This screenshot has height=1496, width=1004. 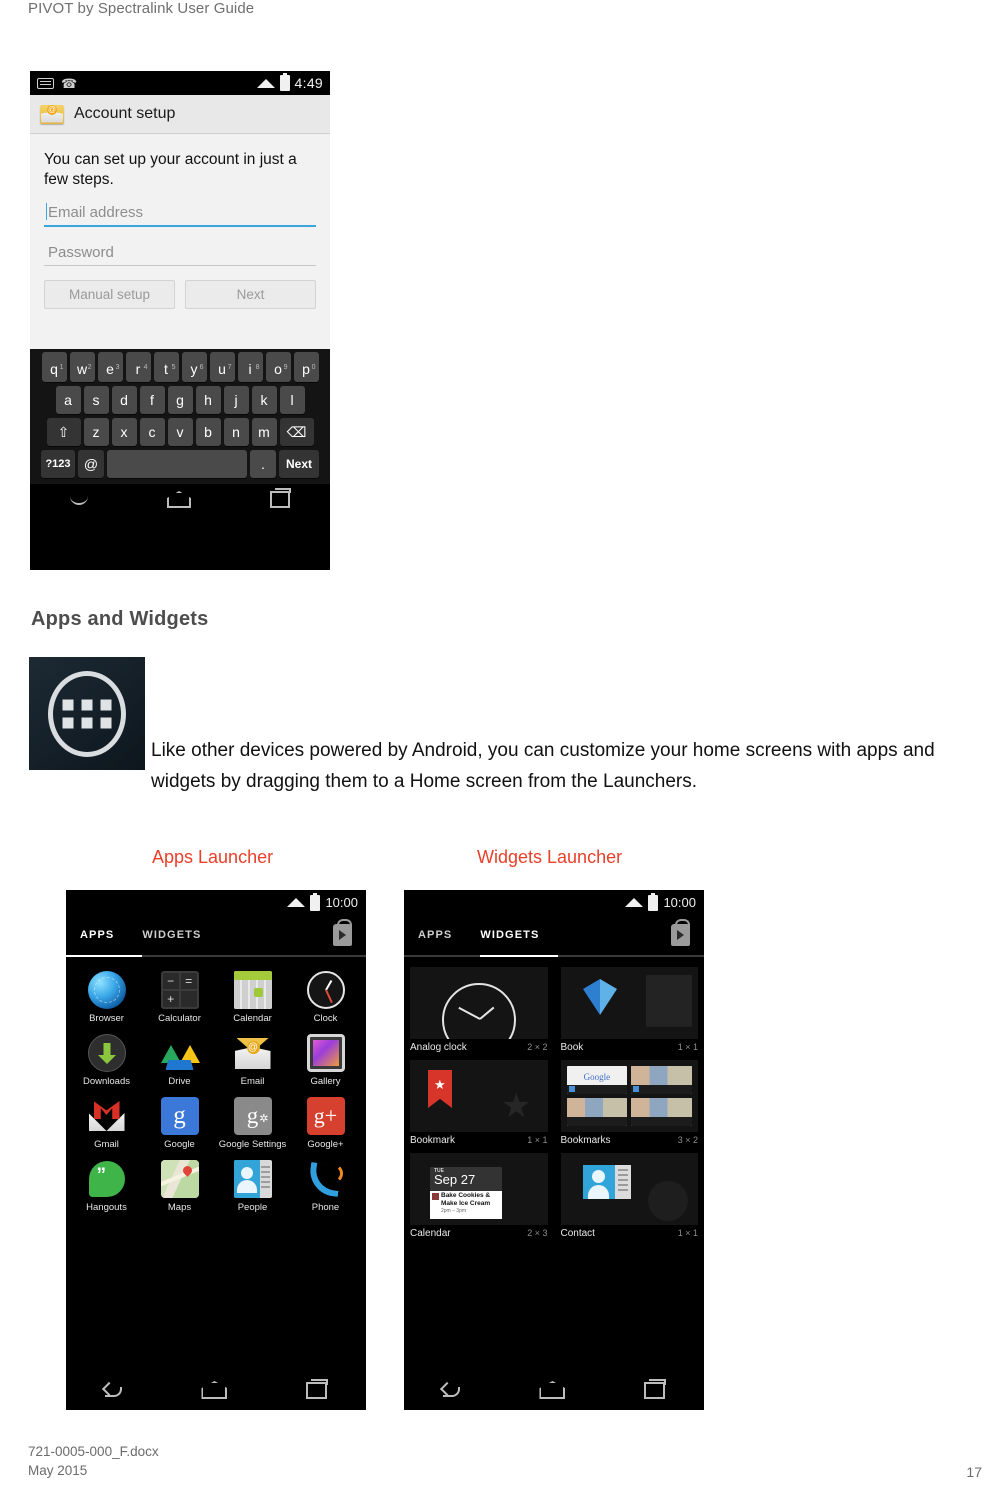 I want to click on app-item-google-plus: g+ Google+, so click(x=325, y=1123).